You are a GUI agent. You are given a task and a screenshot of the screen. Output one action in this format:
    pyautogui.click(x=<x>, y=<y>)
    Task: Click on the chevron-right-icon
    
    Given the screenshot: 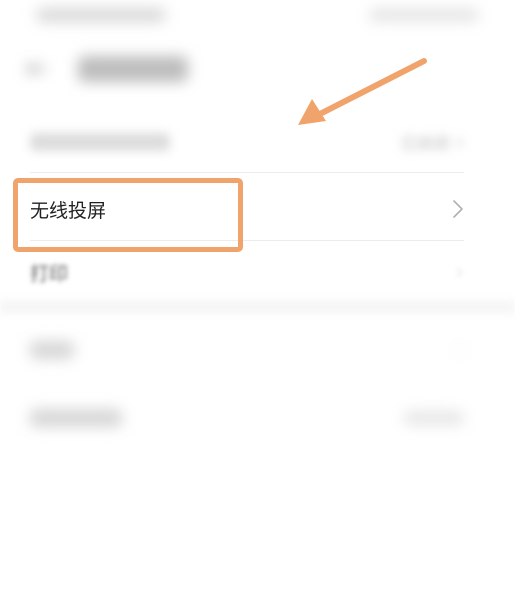 What is the action you would take?
    pyautogui.click(x=458, y=209)
    